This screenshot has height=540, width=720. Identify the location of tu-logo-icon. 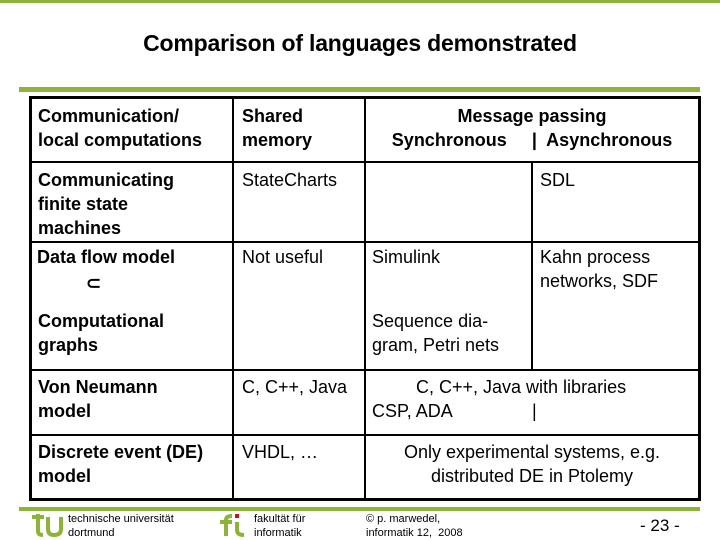
(47, 525).